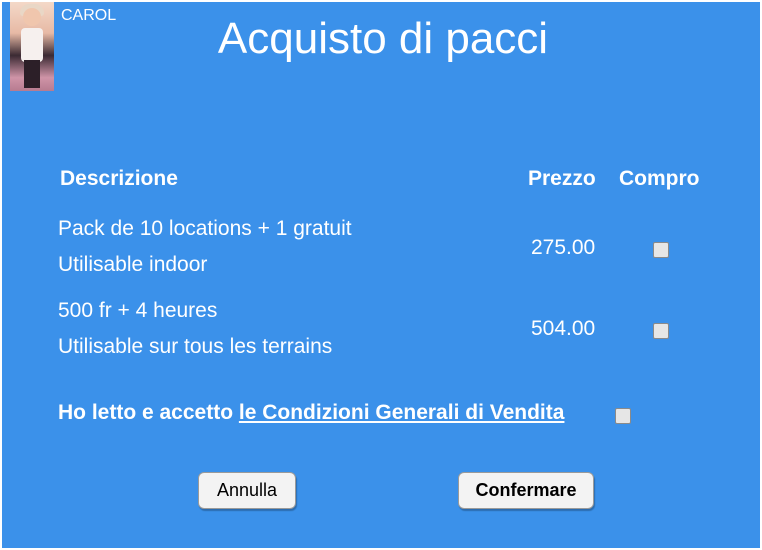 Image resolution: width=762 pixels, height=550 pixels. Describe the element at coordinates (659, 178) in the screenshot. I see `column-header-buy: Compro` at that location.